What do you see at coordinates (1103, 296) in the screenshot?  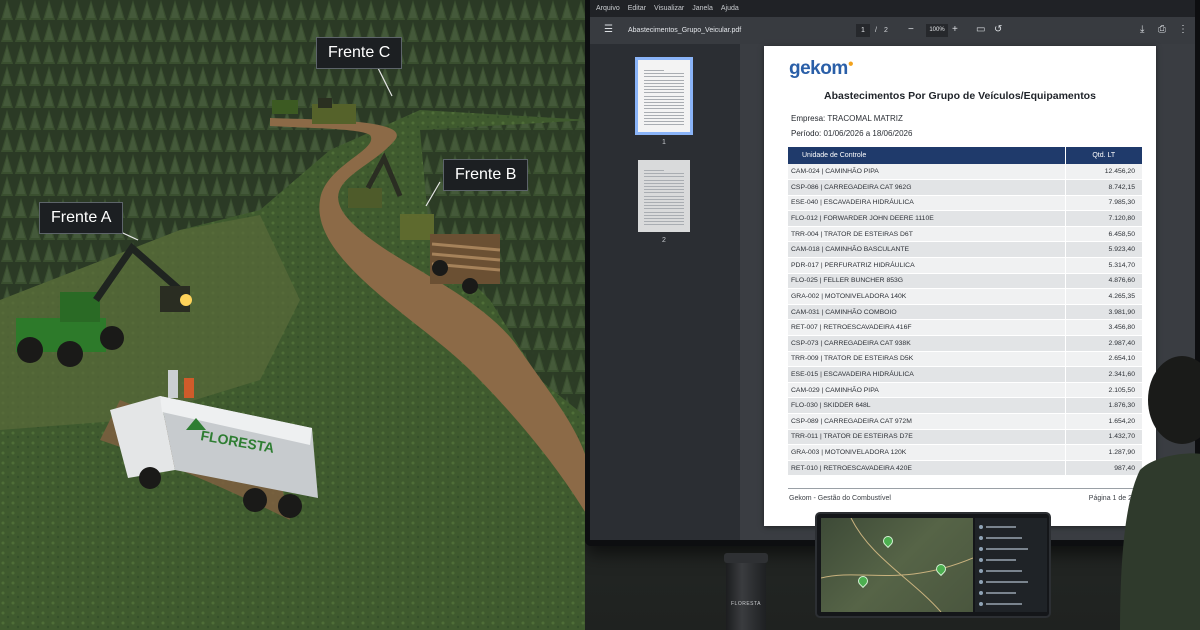 I see `row-qty: 4.265,35` at bounding box center [1103, 296].